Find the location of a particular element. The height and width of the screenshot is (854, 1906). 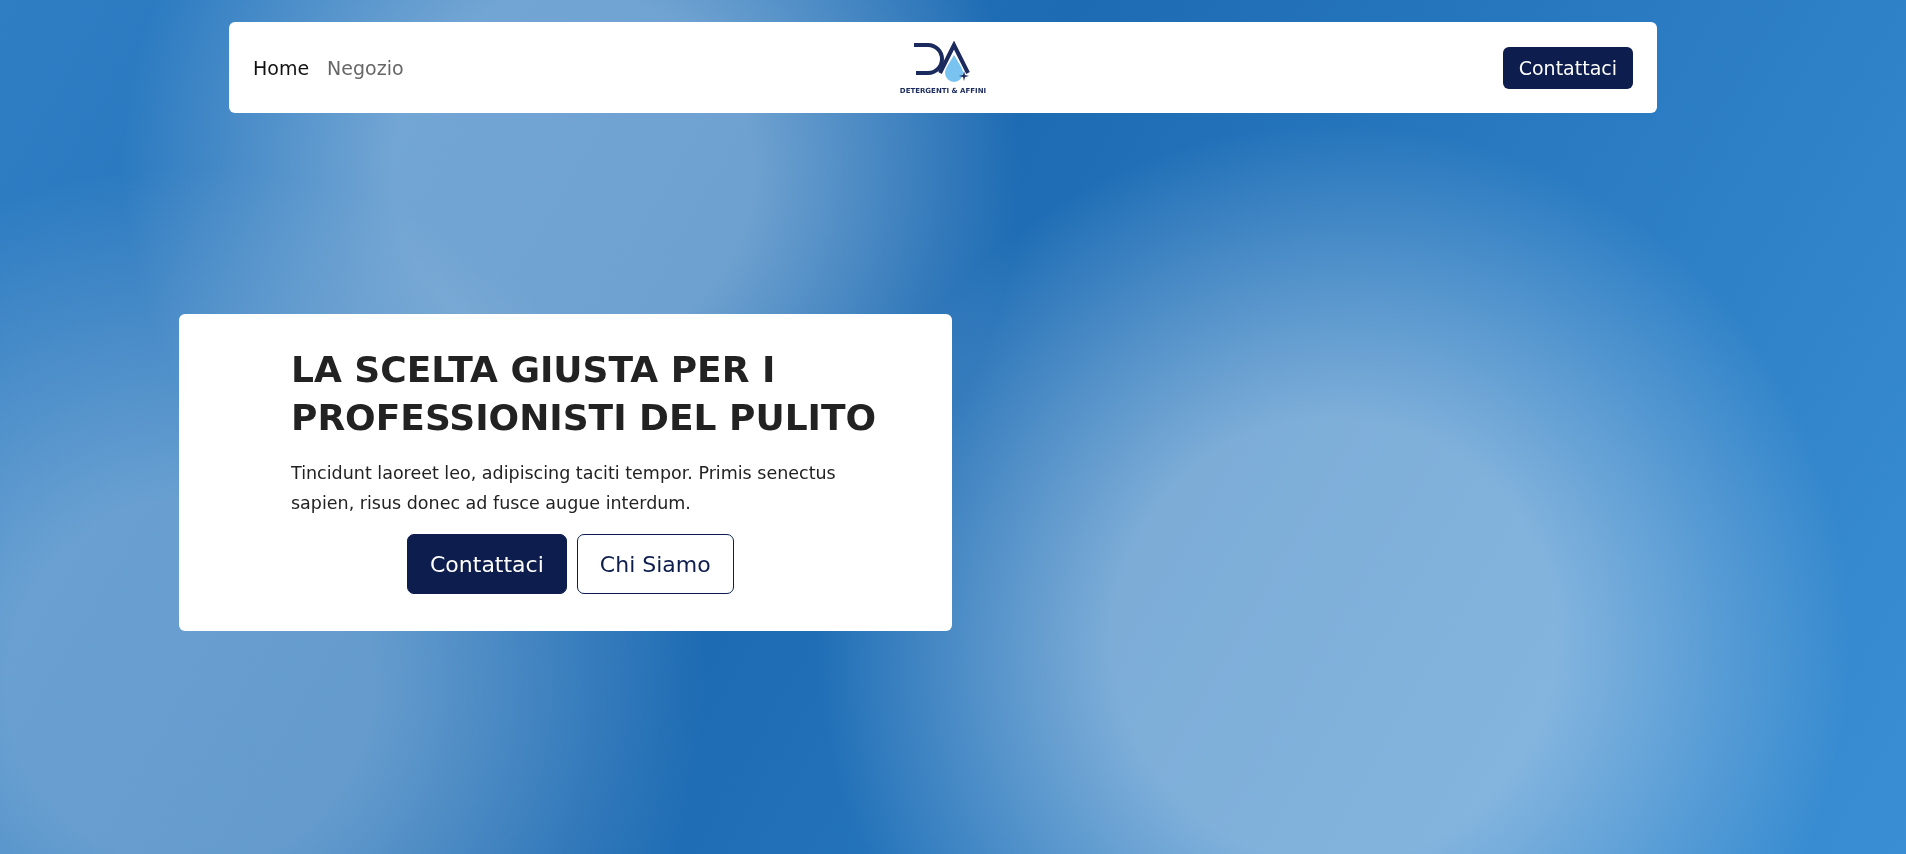

about-button: Chi Siamo is located at coordinates (655, 564).